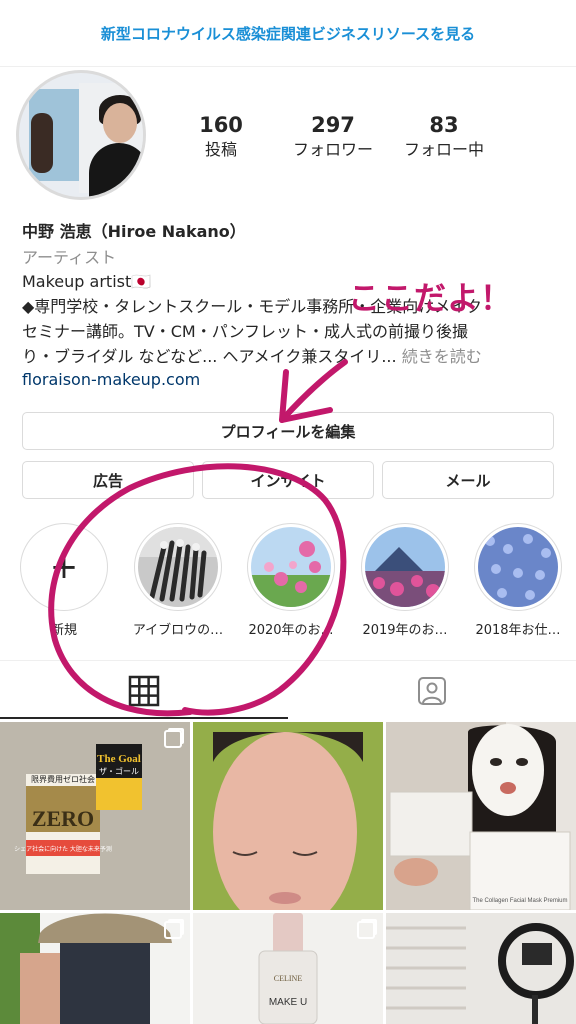  I want to click on mountain-flowers-thumbnail, so click(405, 567).